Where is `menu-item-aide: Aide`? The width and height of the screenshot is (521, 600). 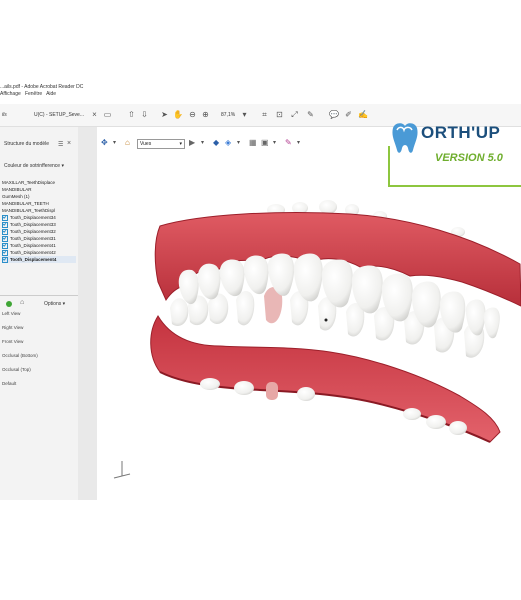 menu-item-aide: Aide is located at coordinates (51, 94).